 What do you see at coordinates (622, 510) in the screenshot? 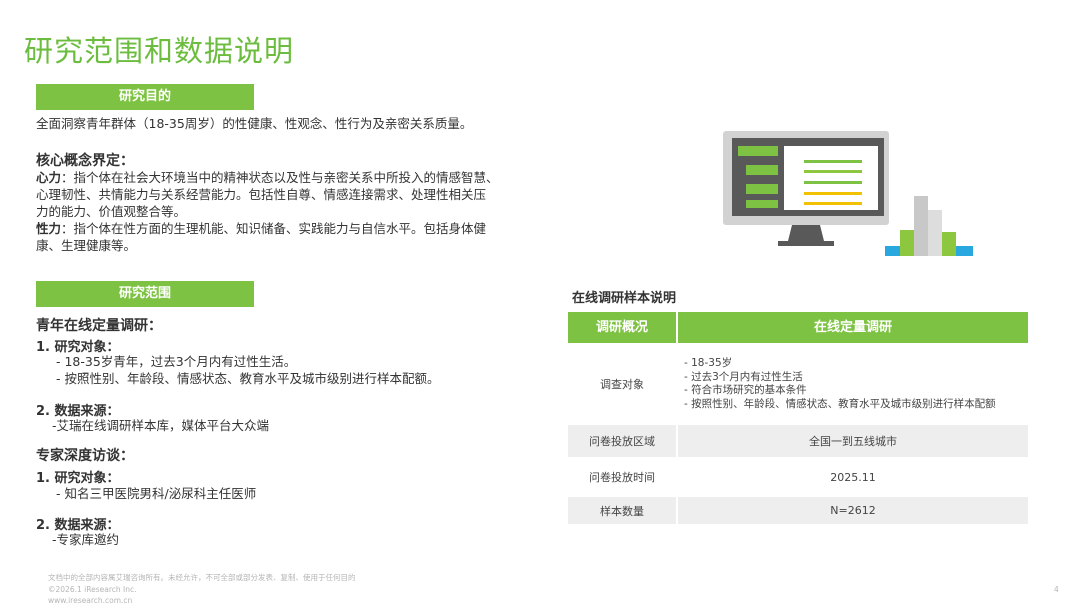
I see `table-row-label: 样本数量` at bounding box center [622, 510].